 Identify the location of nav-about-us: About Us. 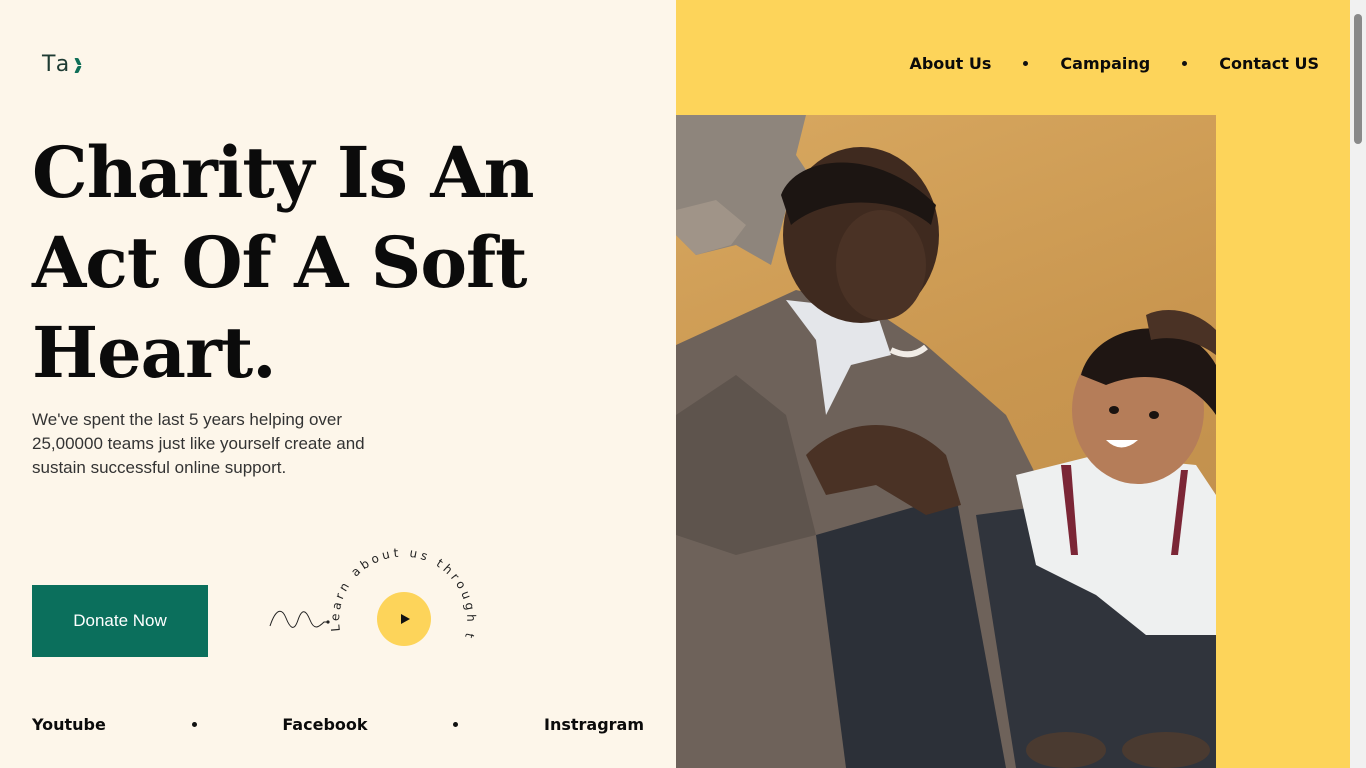
(950, 63).